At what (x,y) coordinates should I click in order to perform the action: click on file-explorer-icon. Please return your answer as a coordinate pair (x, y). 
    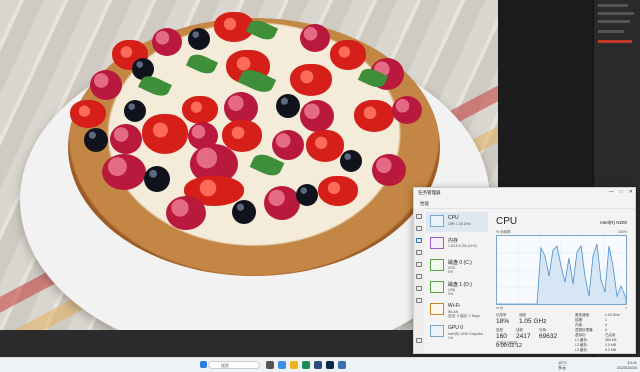
    Looking at the image, I should click on (294, 365).